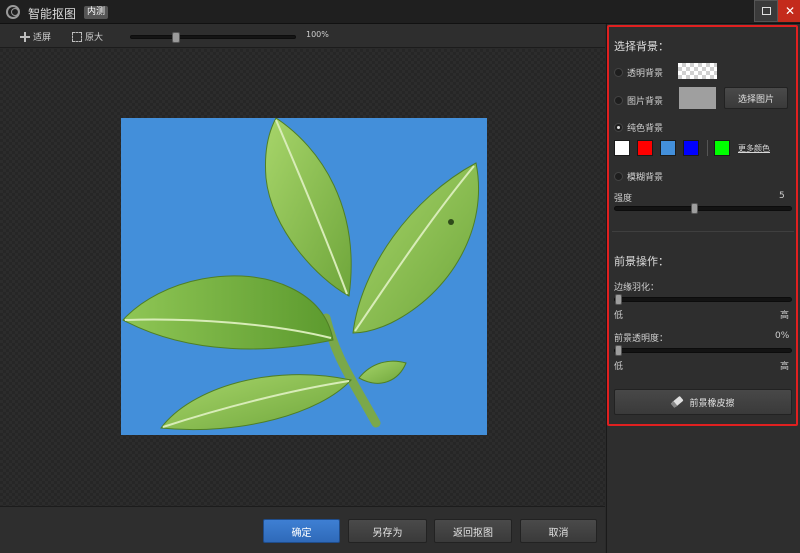 The width and height of the screenshot is (800, 553). What do you see at coordinates (400, 12) in the screenshot?
I see `title-bar: 智能抠图 内测 ✕` at bounding box center [400, 12].